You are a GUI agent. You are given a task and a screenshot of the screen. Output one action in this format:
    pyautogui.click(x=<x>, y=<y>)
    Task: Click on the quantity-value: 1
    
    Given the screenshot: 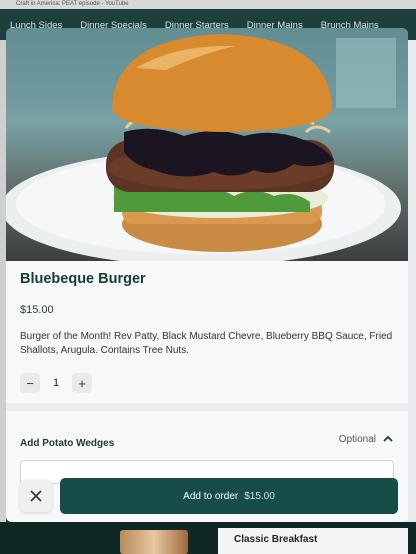 What is the action you would take?
    pyautogui.click(x=56, y=383)
    